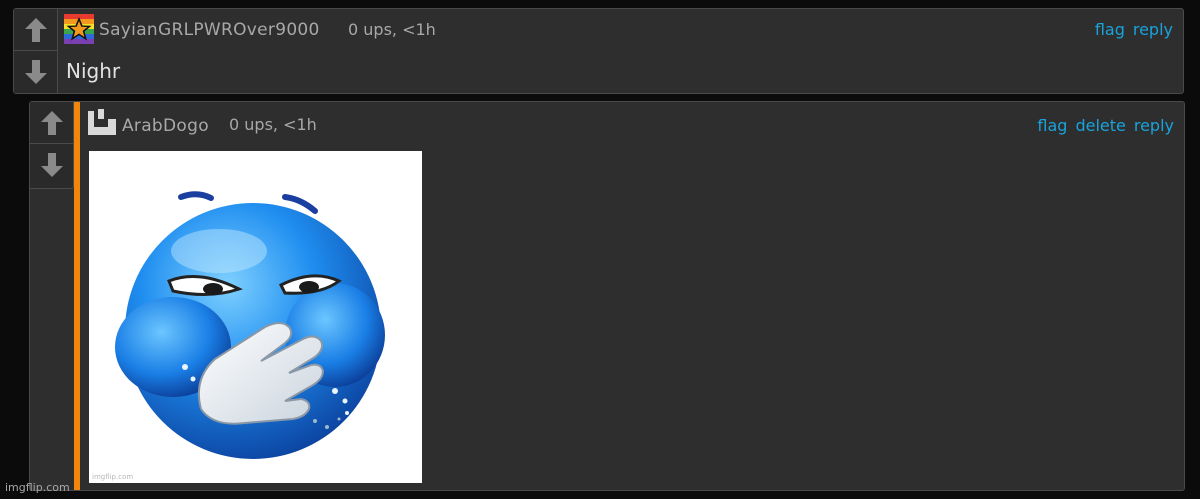  What do you see at coordinates (113, 477) in the screenshot?
I see `image-caption: imgflip.com` at bounding box center [113, 477].